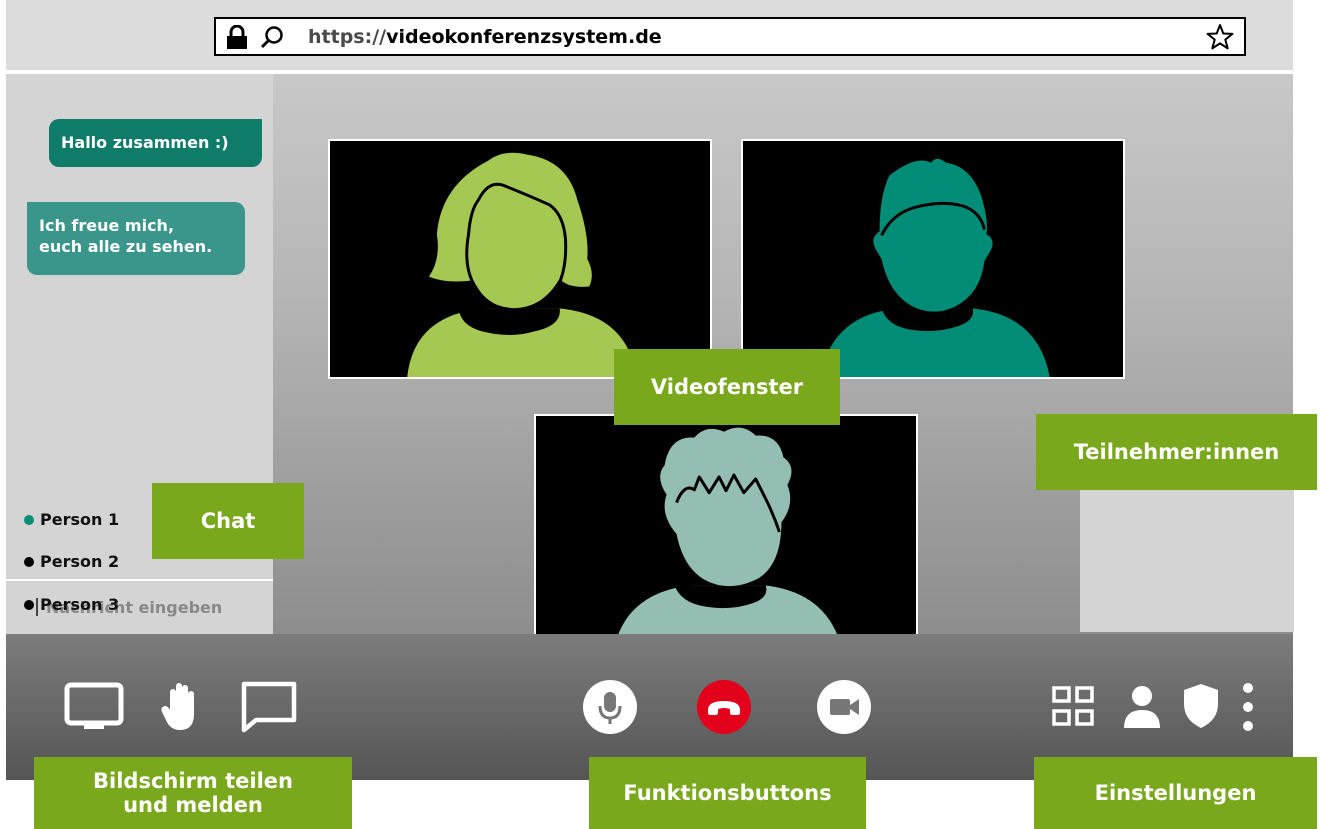 This screenshot has height=829, width=1325. Describe the element at coordinates (80, 519) in the screenshot. I see `participant-name: Person 1` at that location.